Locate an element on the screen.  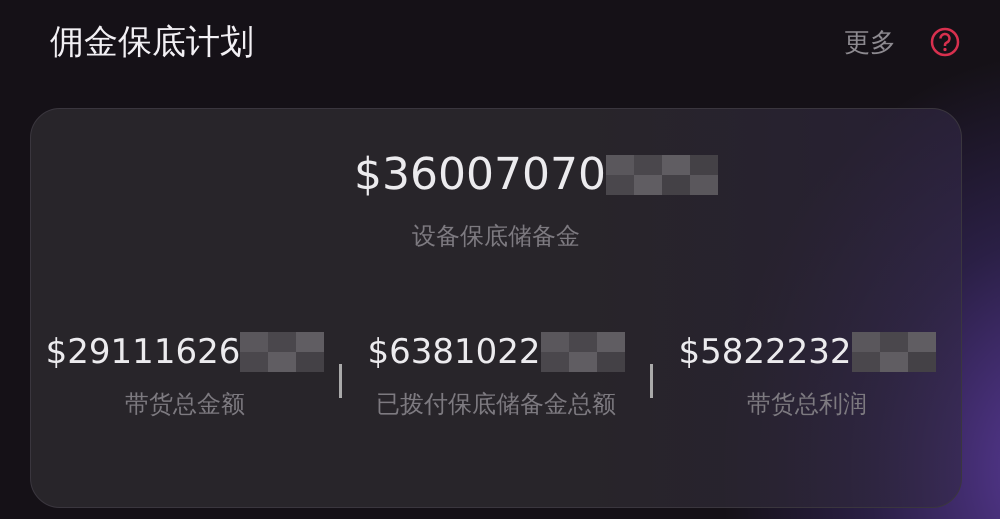
stat-amount: $5822232 is located at coordinates (765, 352).